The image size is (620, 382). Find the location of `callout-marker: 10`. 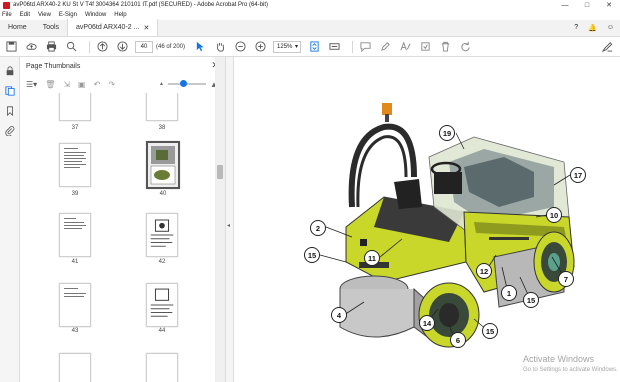

callout-marker: 10 is located at coordinates (554, 215).